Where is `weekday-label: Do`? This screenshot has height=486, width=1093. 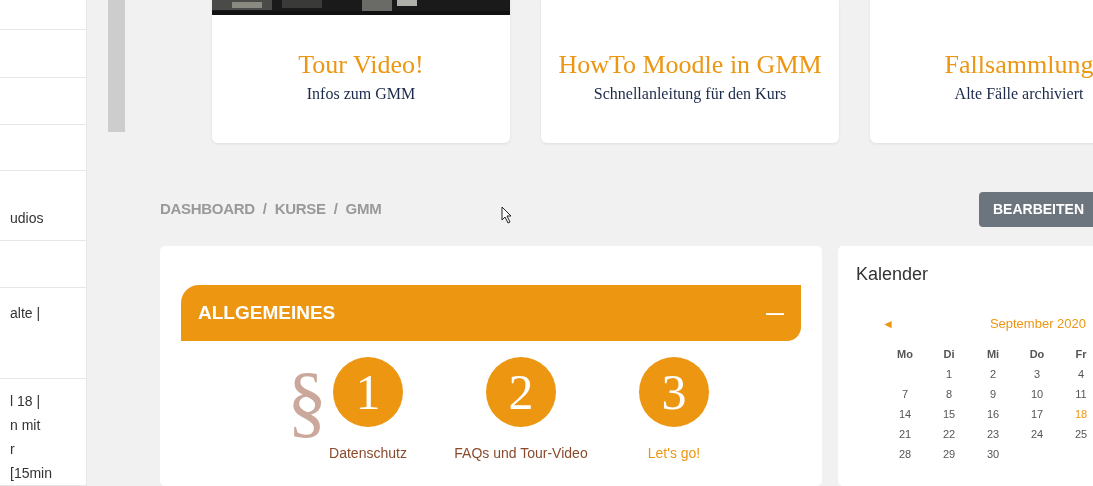
weekday-label: Do is located at coordinates (1037, 354).